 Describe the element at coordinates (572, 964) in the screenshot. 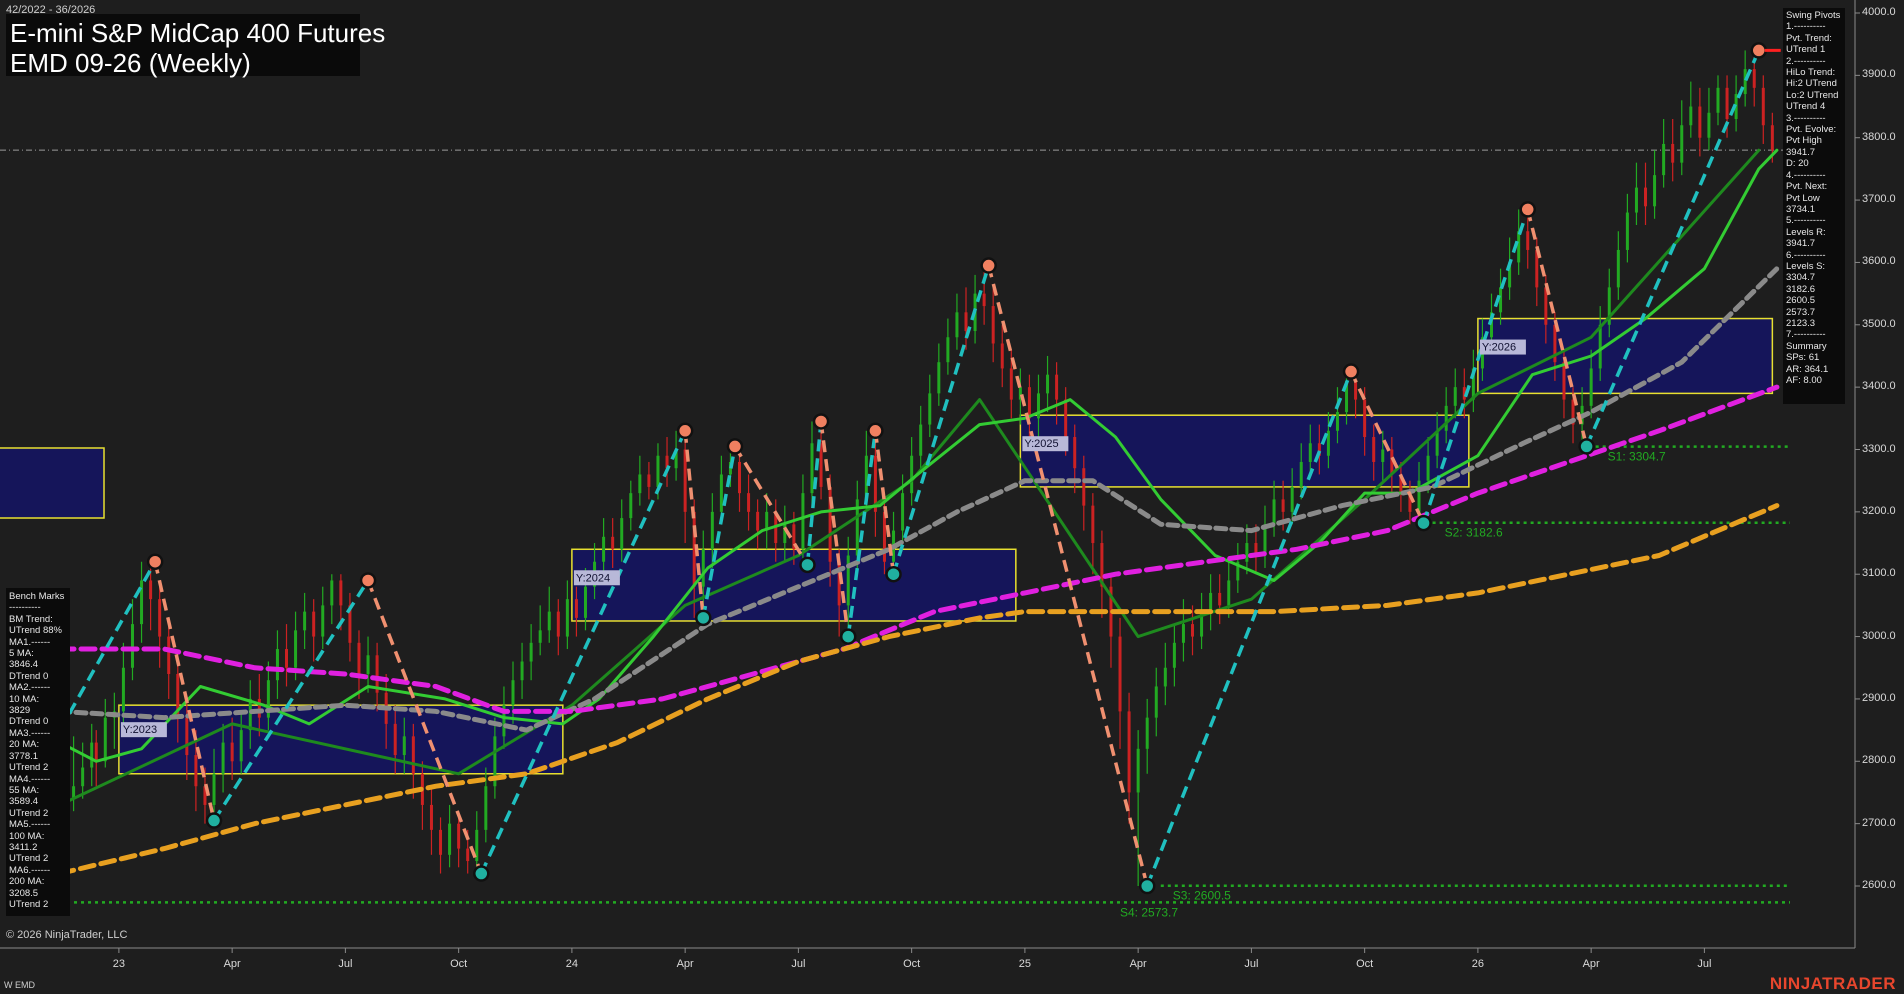

I see `x-tick-label: 24` at that location.